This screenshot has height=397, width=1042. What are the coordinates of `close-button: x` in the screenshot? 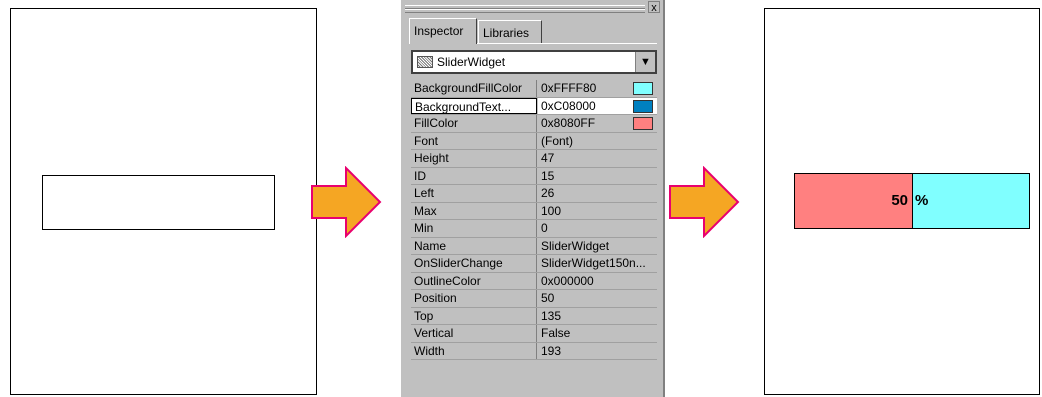 It's located at (654, 7).